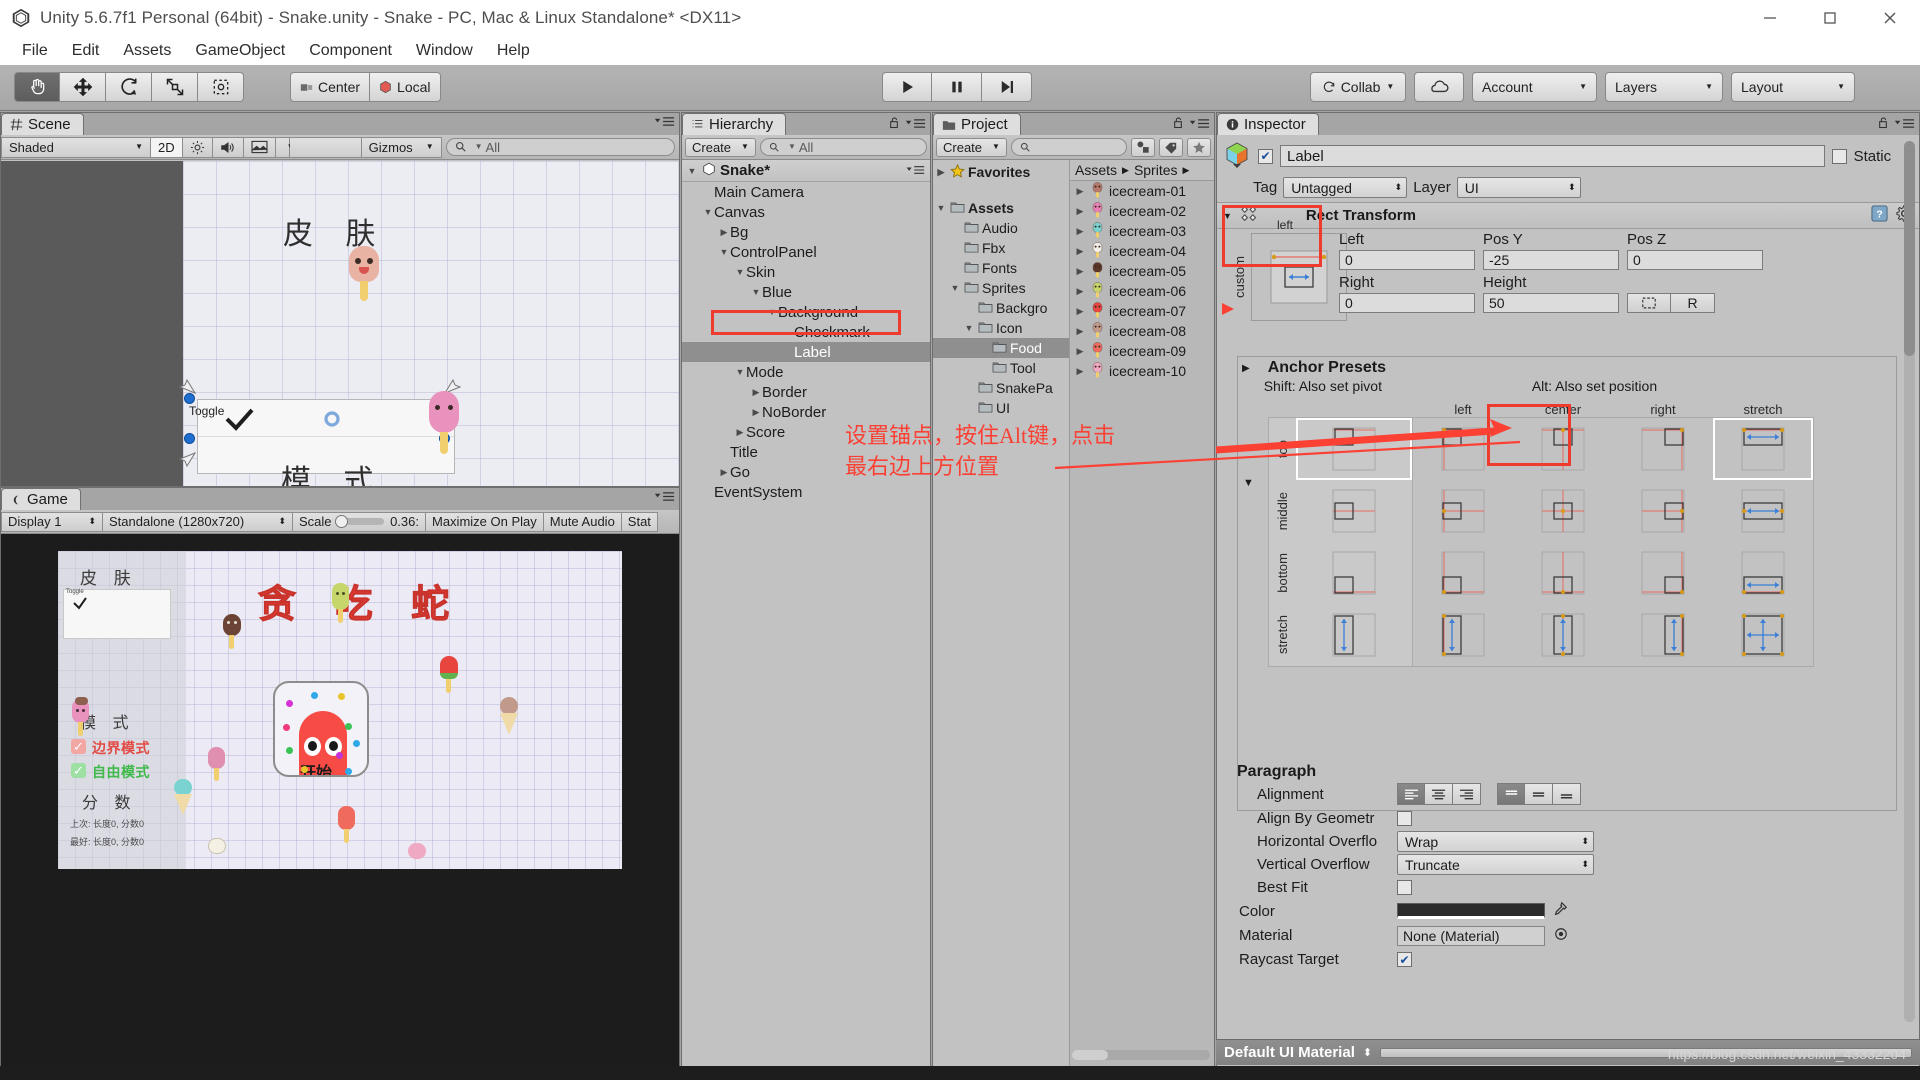 The width and height of the screenshot is (1920, 1080). Describe the element at coordinates (1763, 449) in the screenshot. I see `anchor-preset-top-stretch` at that location.